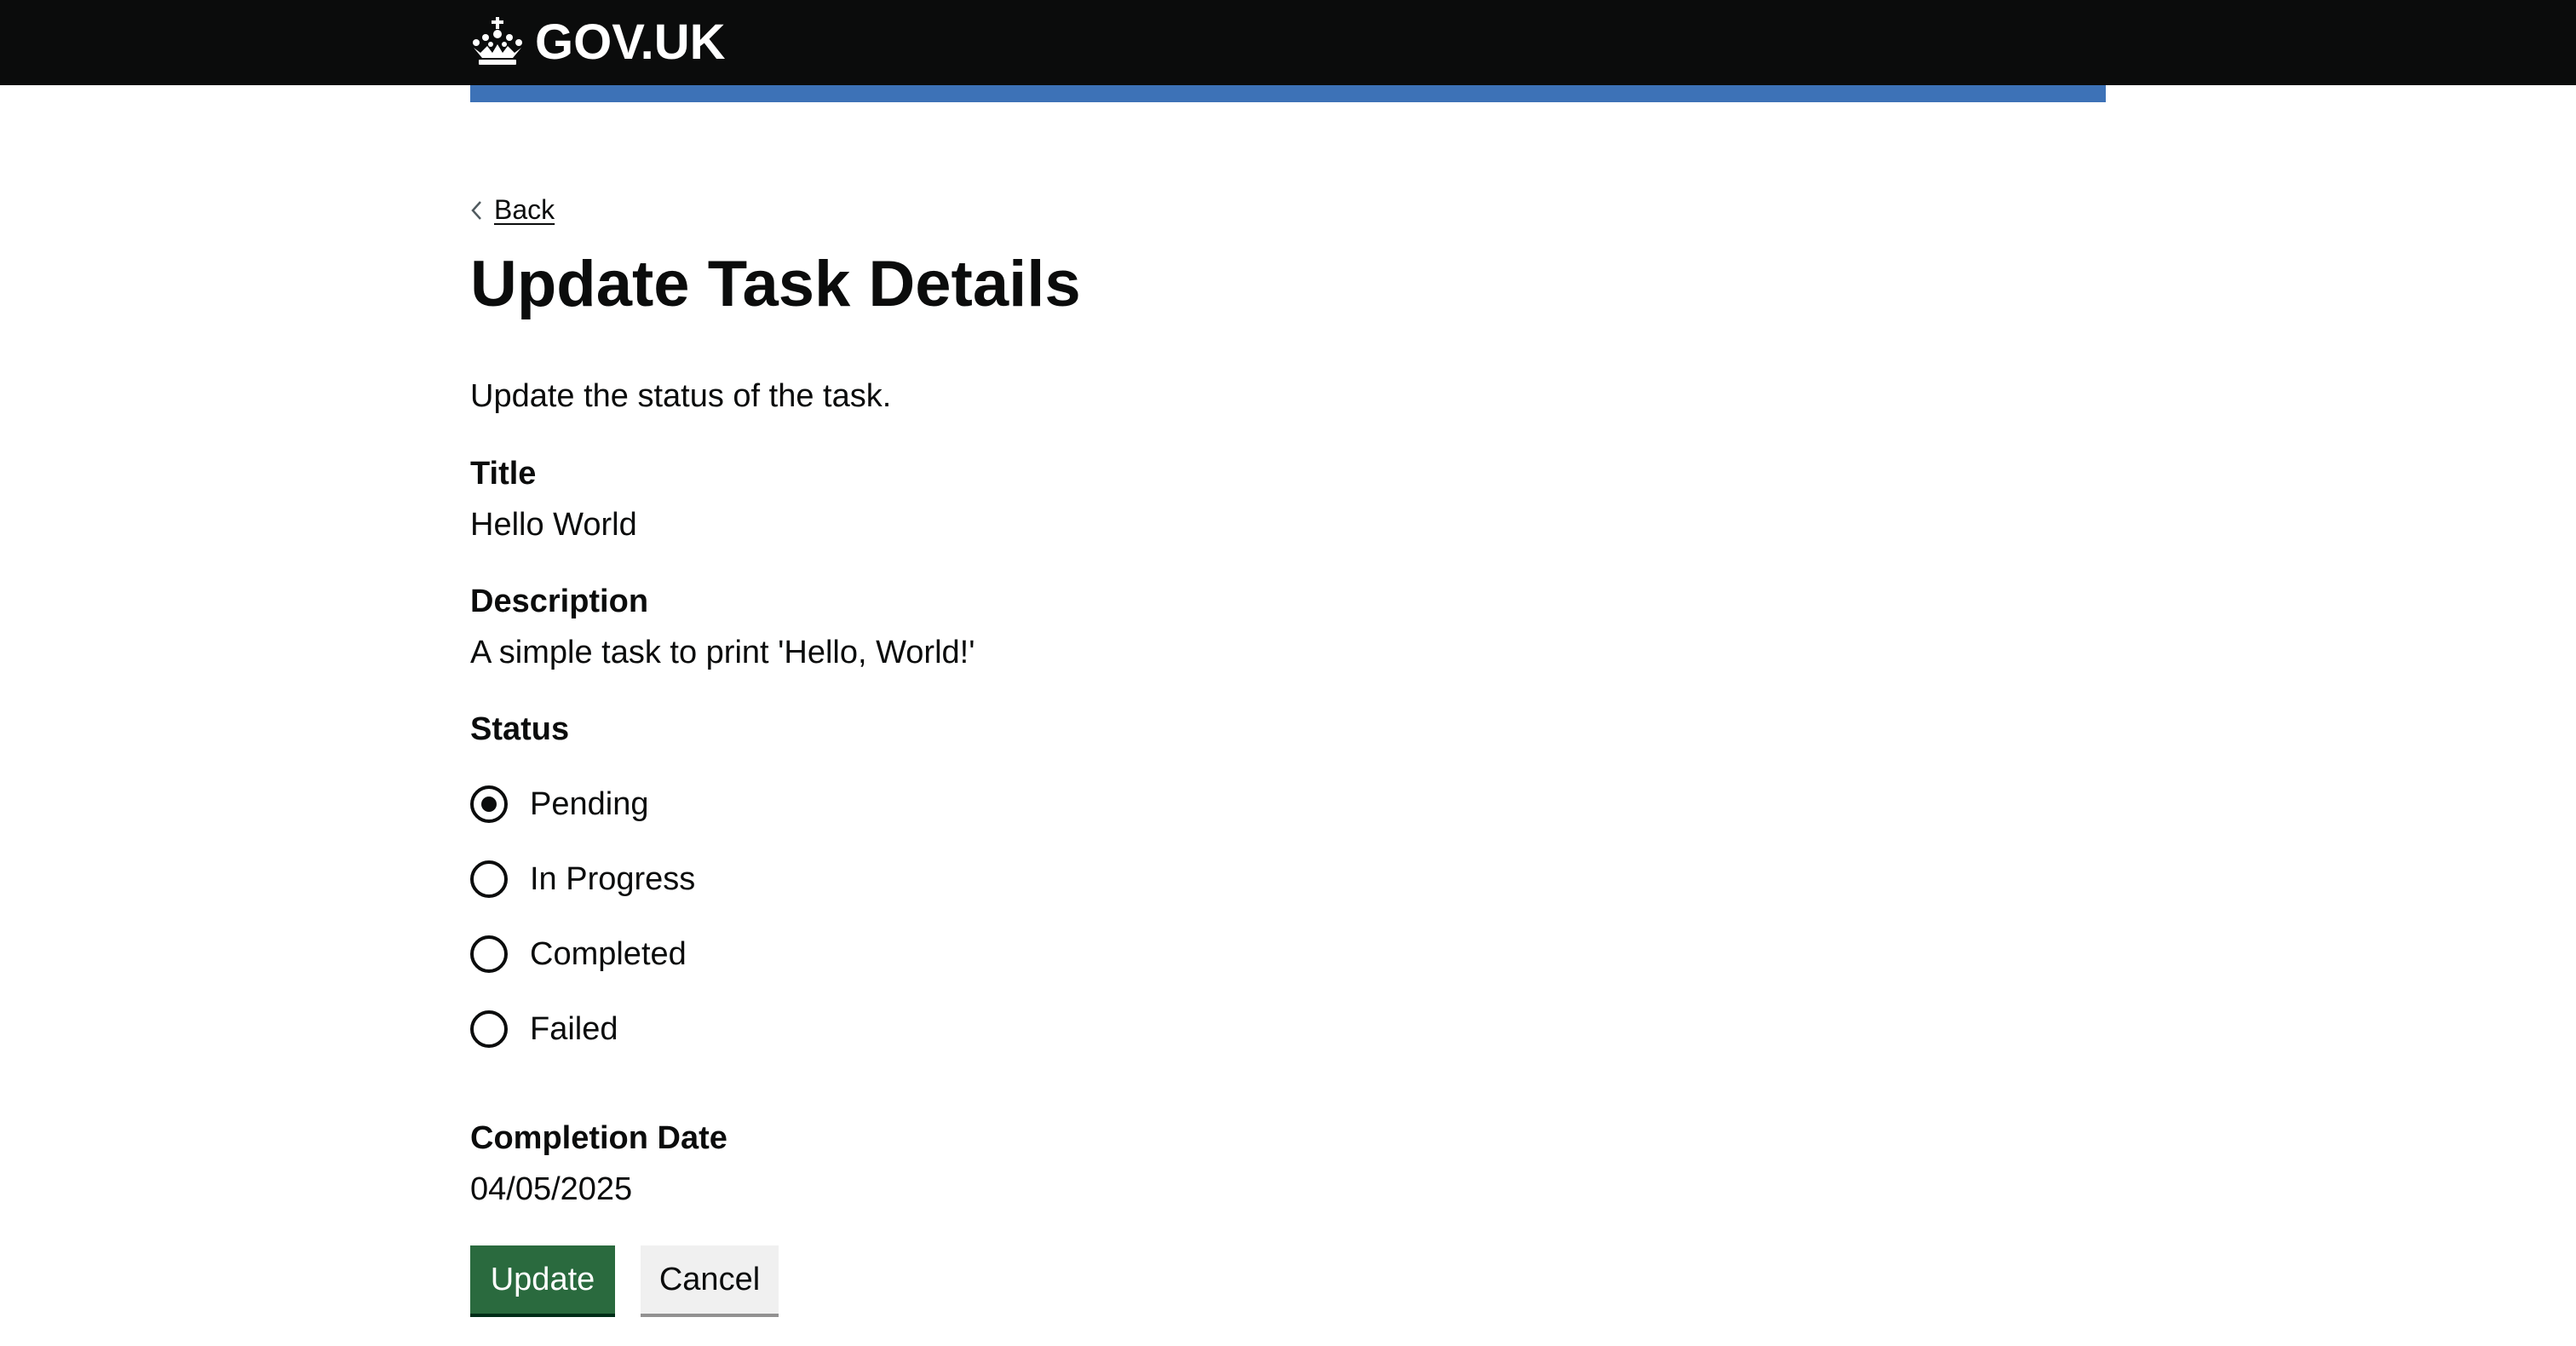 This screenshot has width=2576, height=1346. Describe the element at coordinates (613, 879) in the screenshot. I see `radio-label: In Progress` at that location.